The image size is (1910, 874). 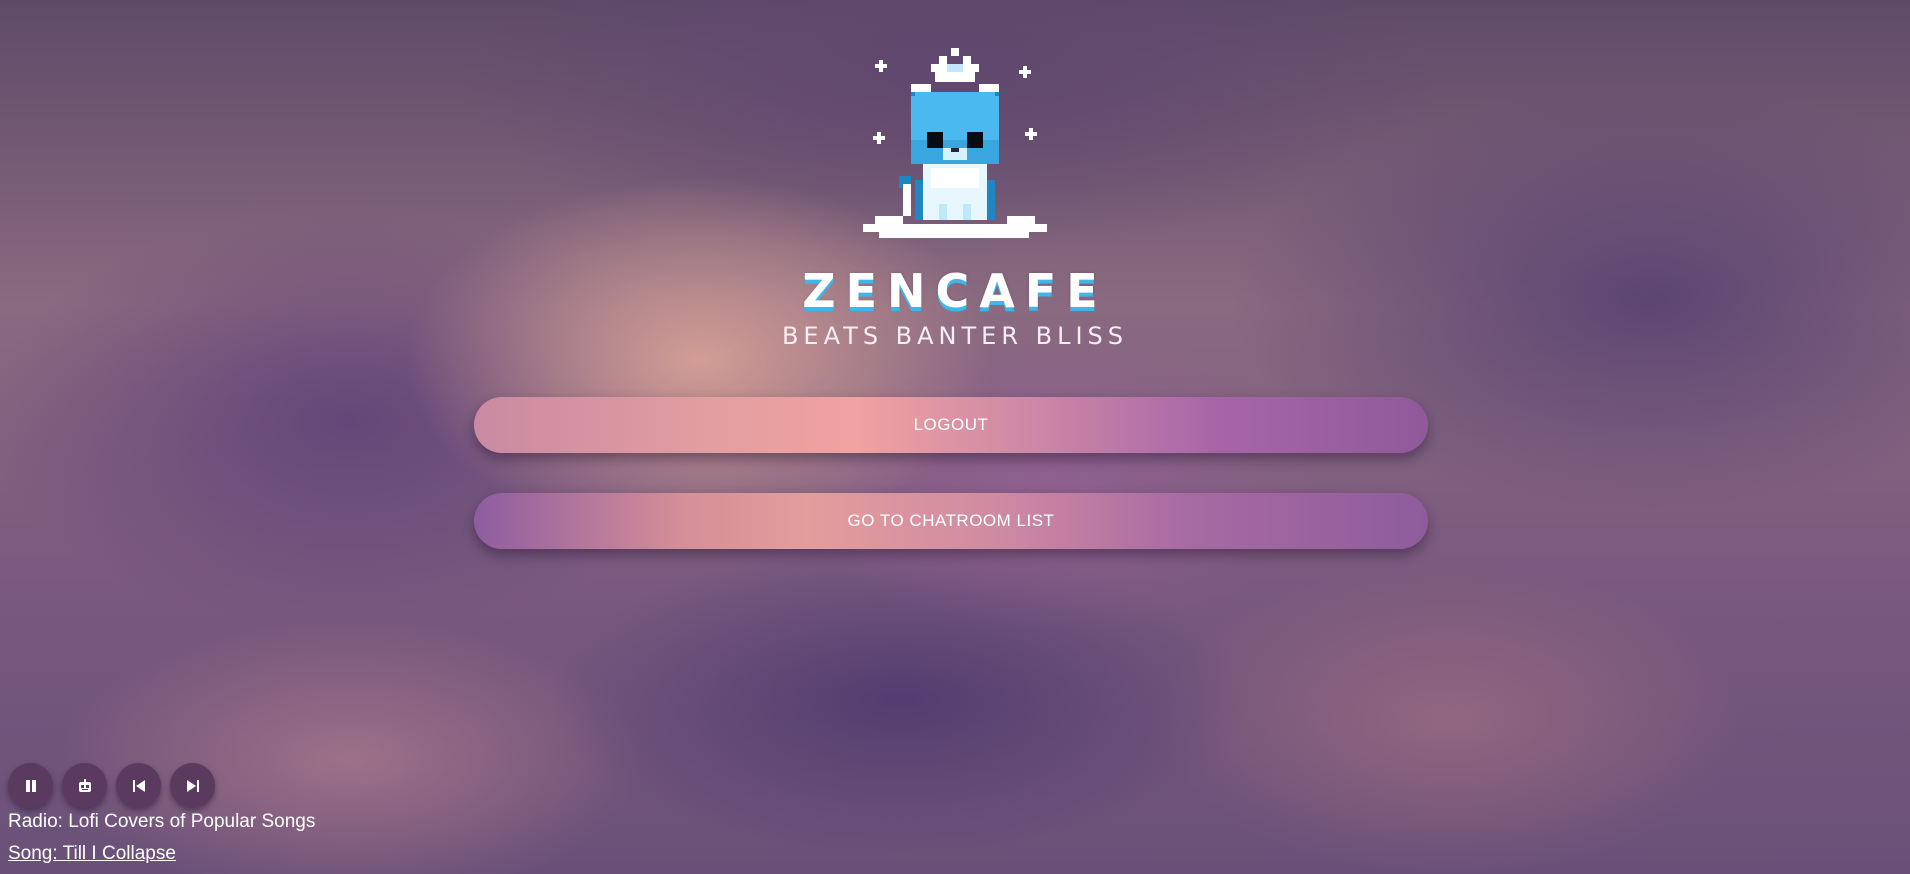 I want to click on skip-next-icon, so click(x=192, y=785).